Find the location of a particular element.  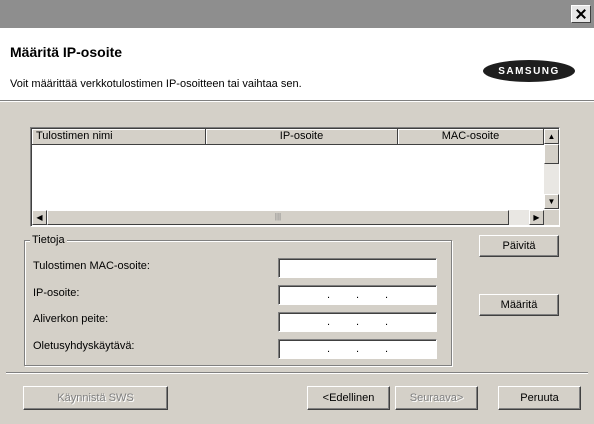

column-header-ip-address: IP-osoite is located at coordinates (302, 137).